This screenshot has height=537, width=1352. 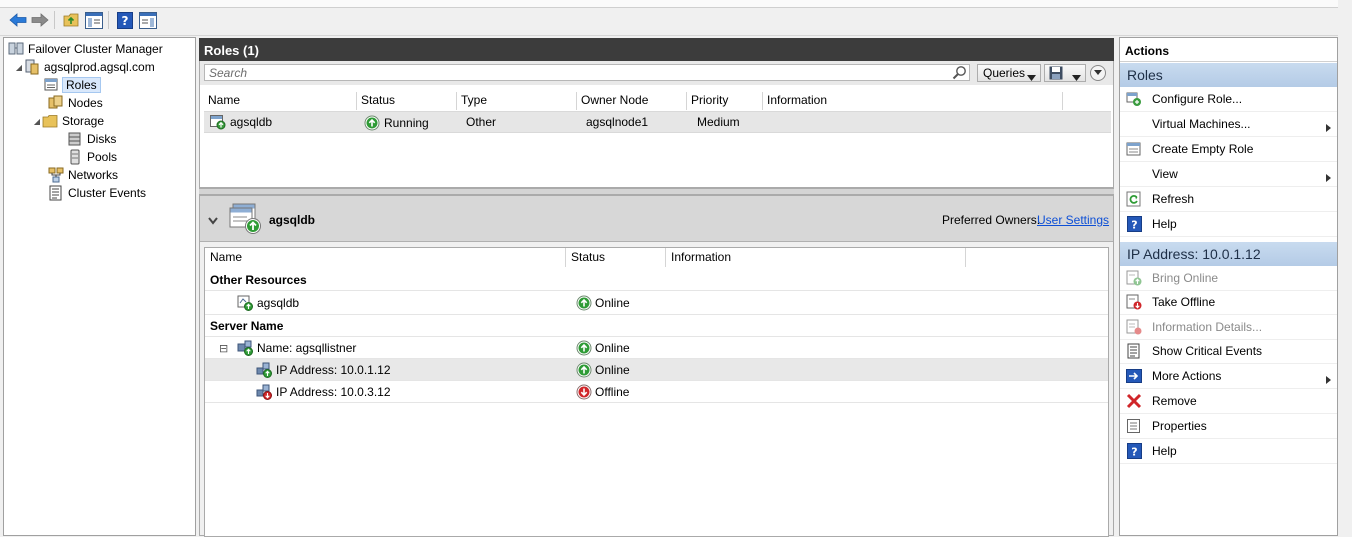 What do you see at coordinates (83, 121) in the screenshot?
I see `tree-item-label: Storage` at bounding box center [83, 121].